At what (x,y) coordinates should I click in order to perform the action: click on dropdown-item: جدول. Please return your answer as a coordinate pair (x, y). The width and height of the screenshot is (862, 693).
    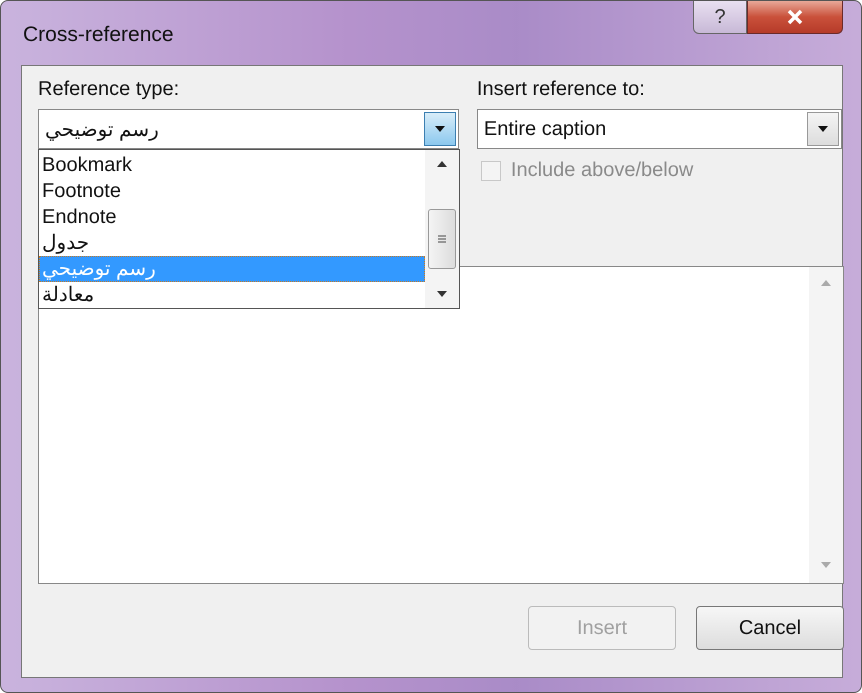
    Looking at the image, I should click on (232, 243).